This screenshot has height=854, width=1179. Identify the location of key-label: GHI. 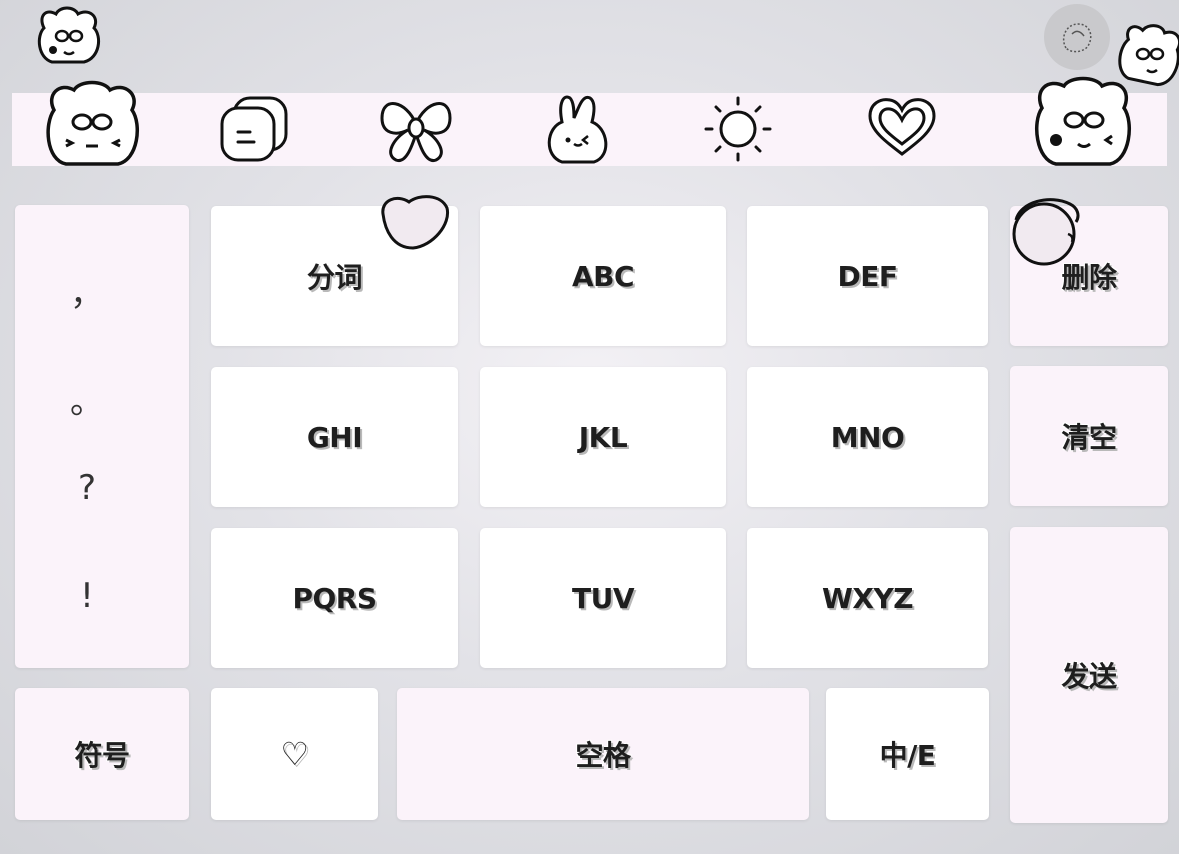
(334, 437).